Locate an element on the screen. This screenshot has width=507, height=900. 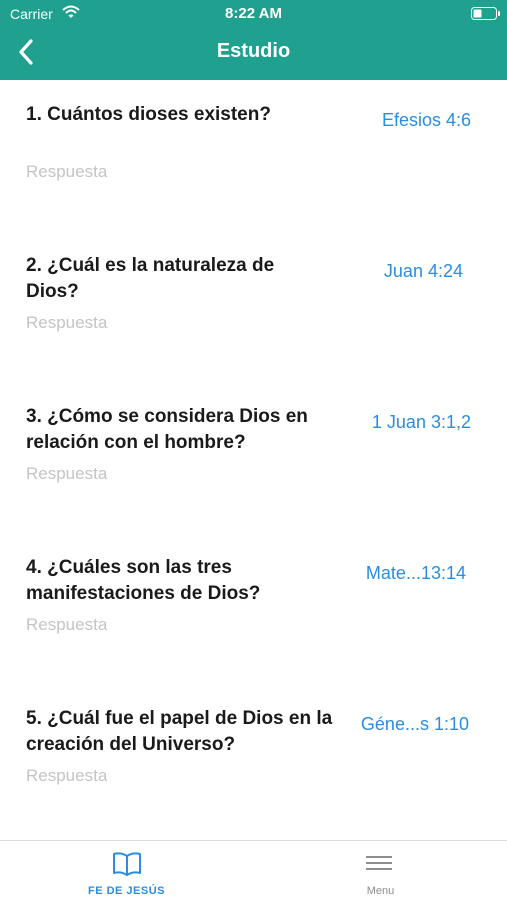
tab-menu: Menu is located at coordinates (380, 870).